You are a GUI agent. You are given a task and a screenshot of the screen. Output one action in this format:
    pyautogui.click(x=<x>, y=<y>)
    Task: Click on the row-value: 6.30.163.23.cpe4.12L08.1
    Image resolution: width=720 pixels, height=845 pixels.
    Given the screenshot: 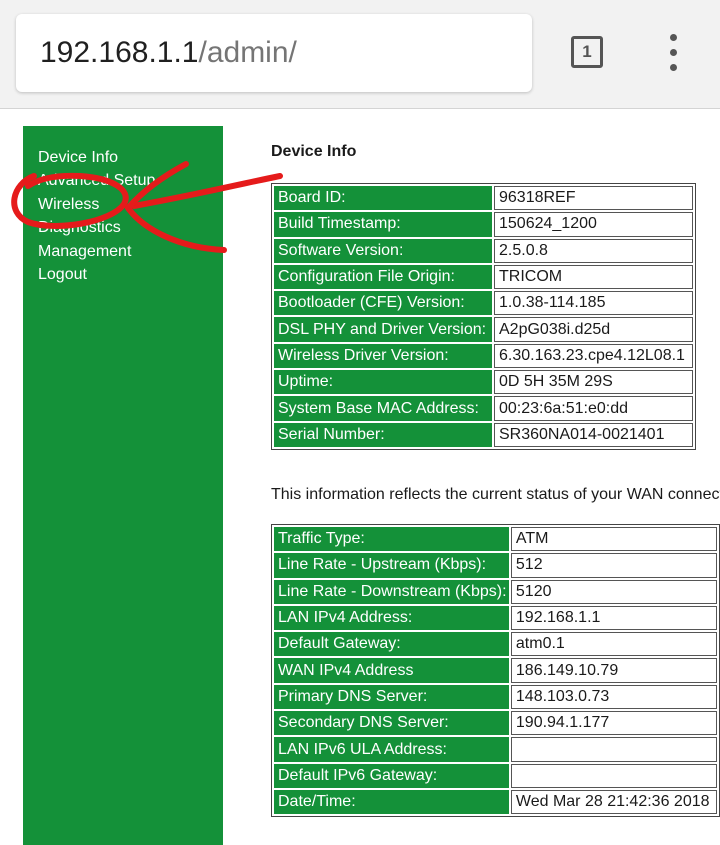 What is the action you would take?
    pyautogui.click(x=593, y=356)
    